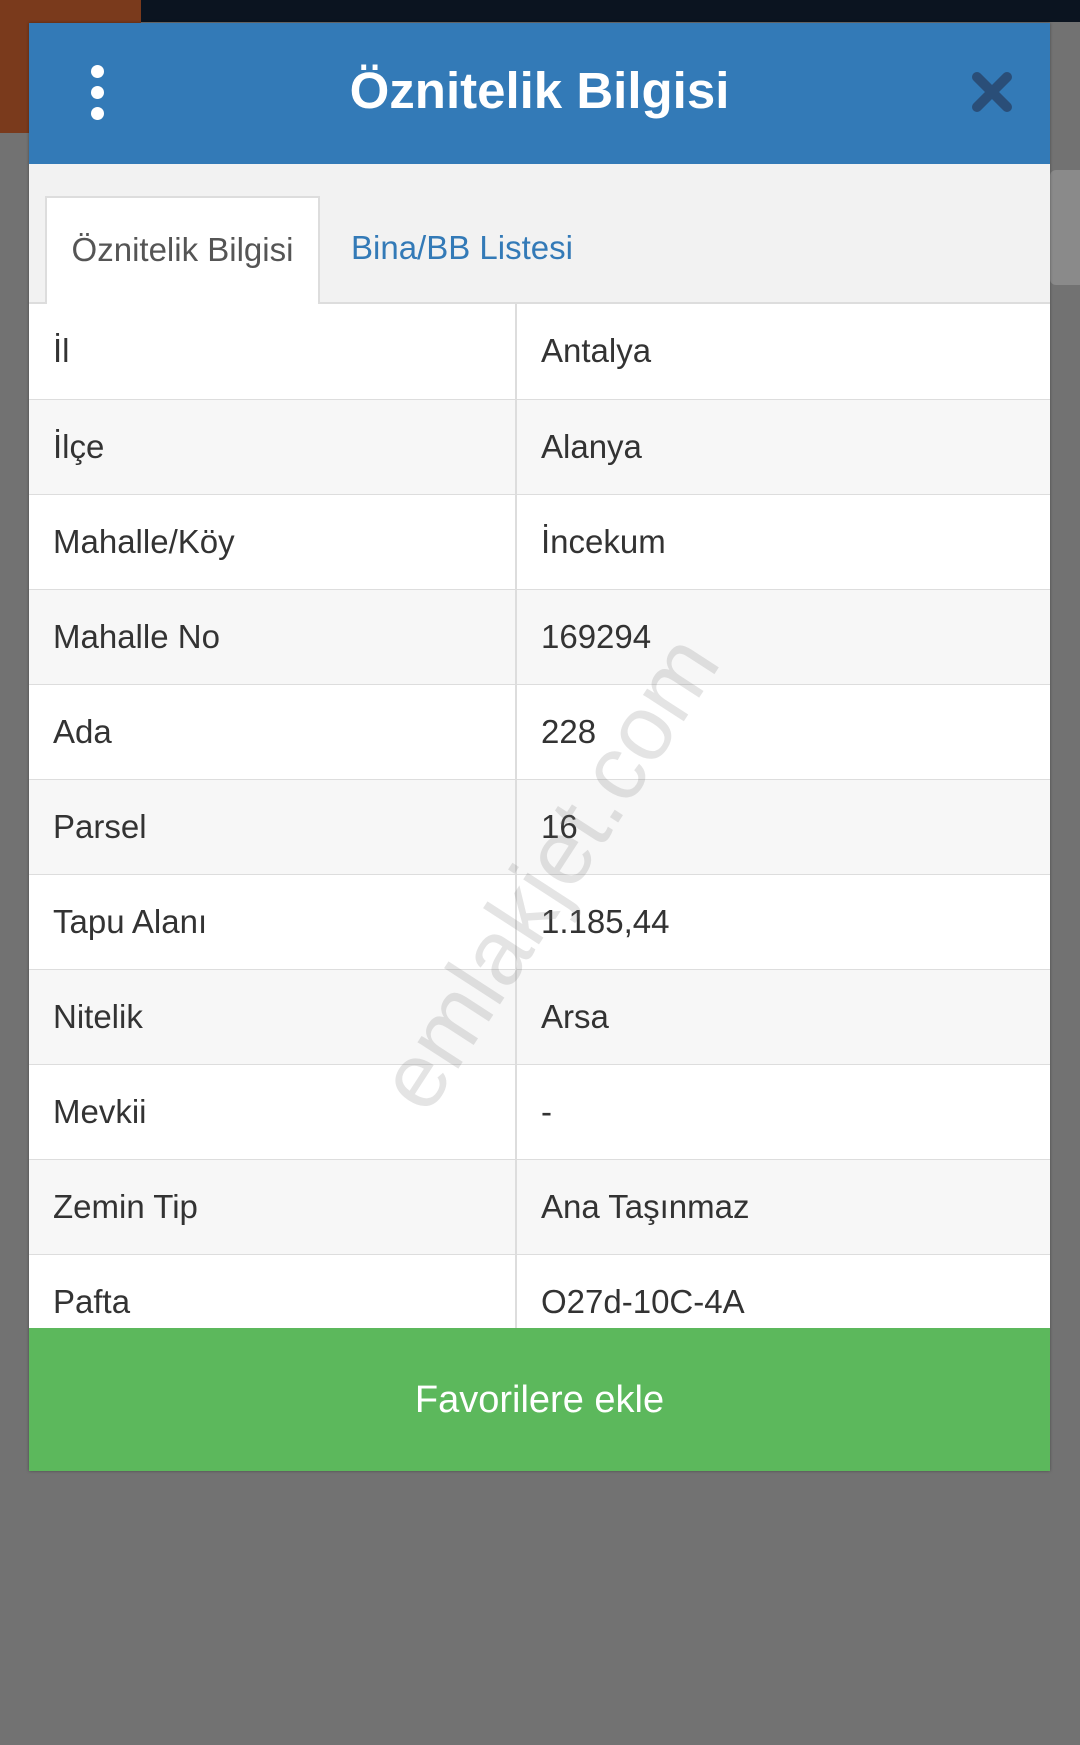 This screenshot has width=1080, height=1745. Describe the element at coordinates (1065, 227) in the screenshot. I see `background-side-panel` at that location.